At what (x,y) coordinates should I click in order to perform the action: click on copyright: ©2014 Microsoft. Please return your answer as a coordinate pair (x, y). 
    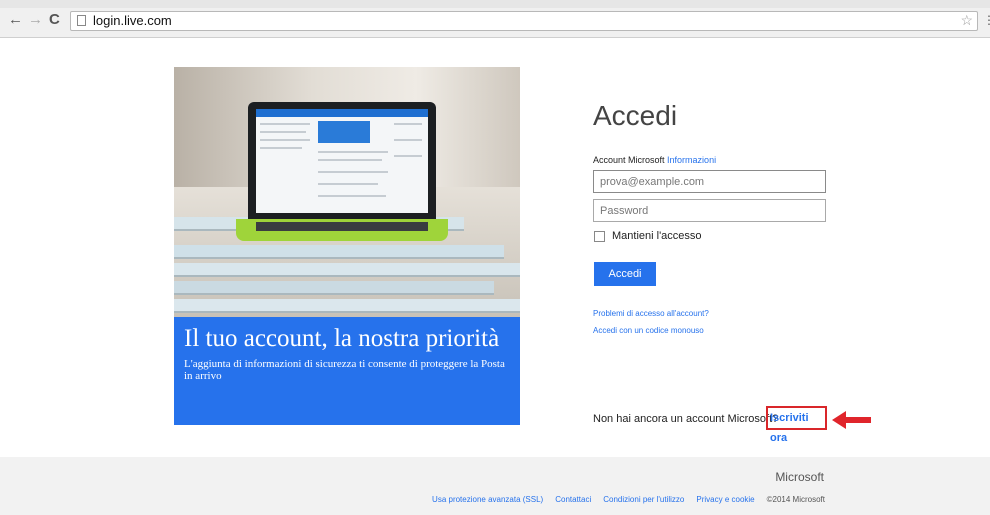
    Looking at the image, I should click on (795, 499).